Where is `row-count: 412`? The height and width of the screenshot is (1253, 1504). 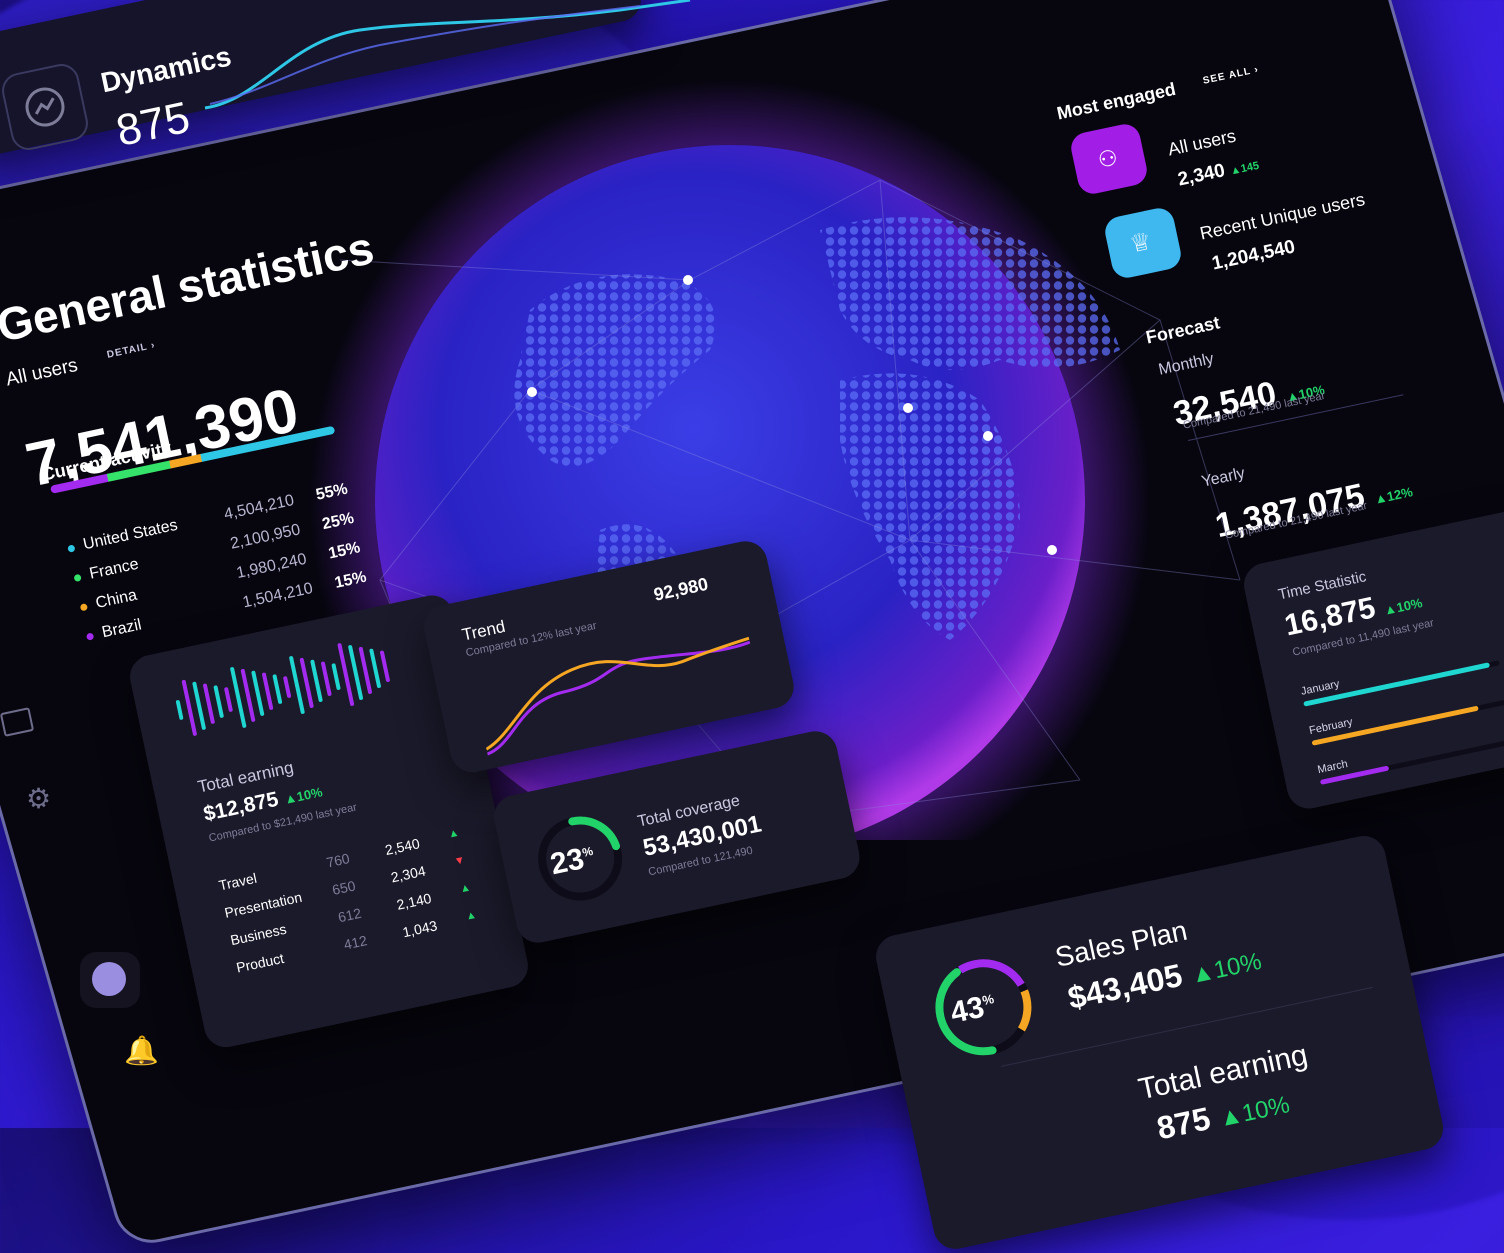 row-count: 412 is located at coordinates (355, 942).